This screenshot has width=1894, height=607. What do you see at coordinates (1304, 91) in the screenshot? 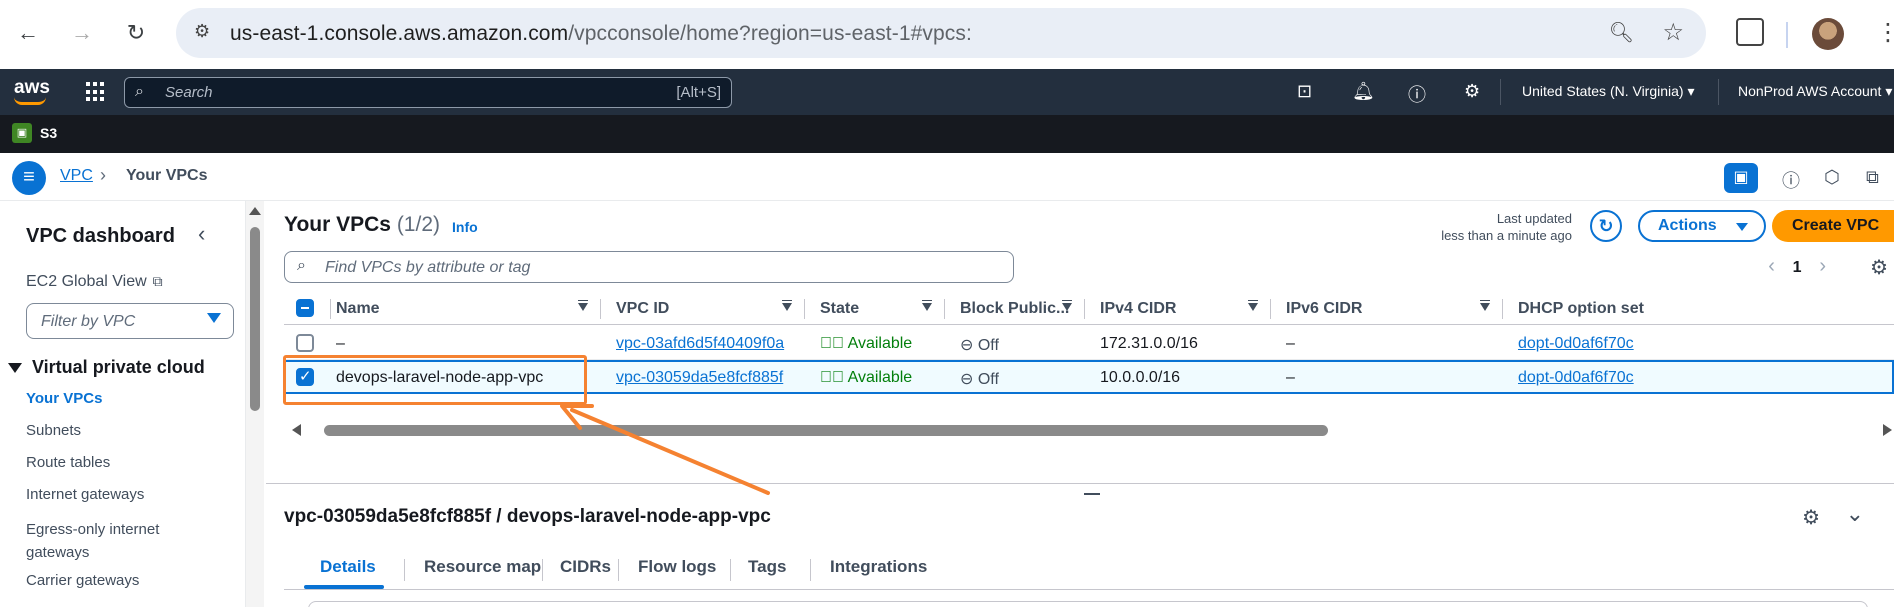
I see `cloudshell-icon: ⊡` at bounding box center [1304, 91].